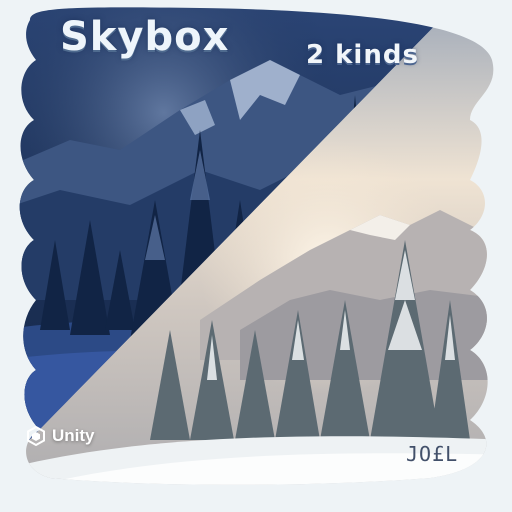 This screenshot has width=512, height=512. I want to click on engine-label: Unity, so click(73, 435).